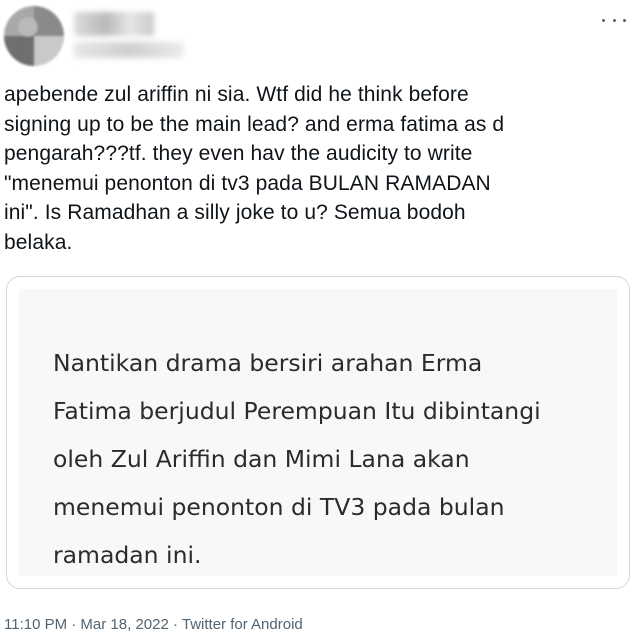 The width and height of the screenshot is (640, 642). What do you see at coordinates (114, 24) in the screenshot?
I see `display-name-redacted` at bounding box center [114, 24].